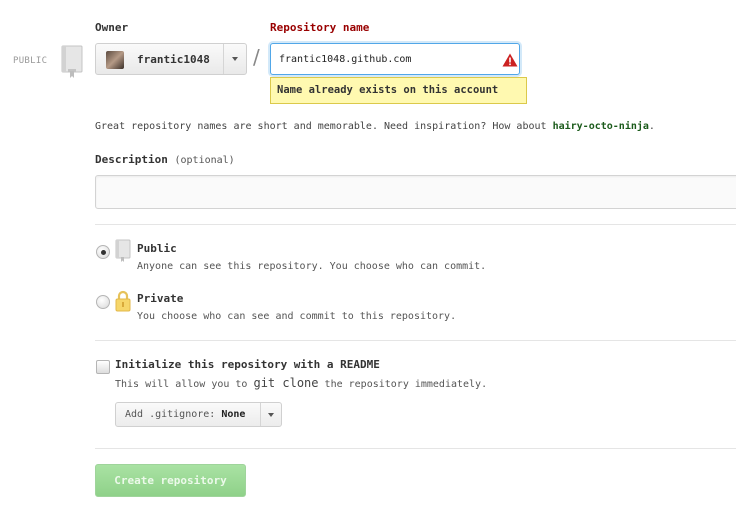 The width and height of the screenshot is (736, 512). I want to click on private-title: Private, so click(160, 298).